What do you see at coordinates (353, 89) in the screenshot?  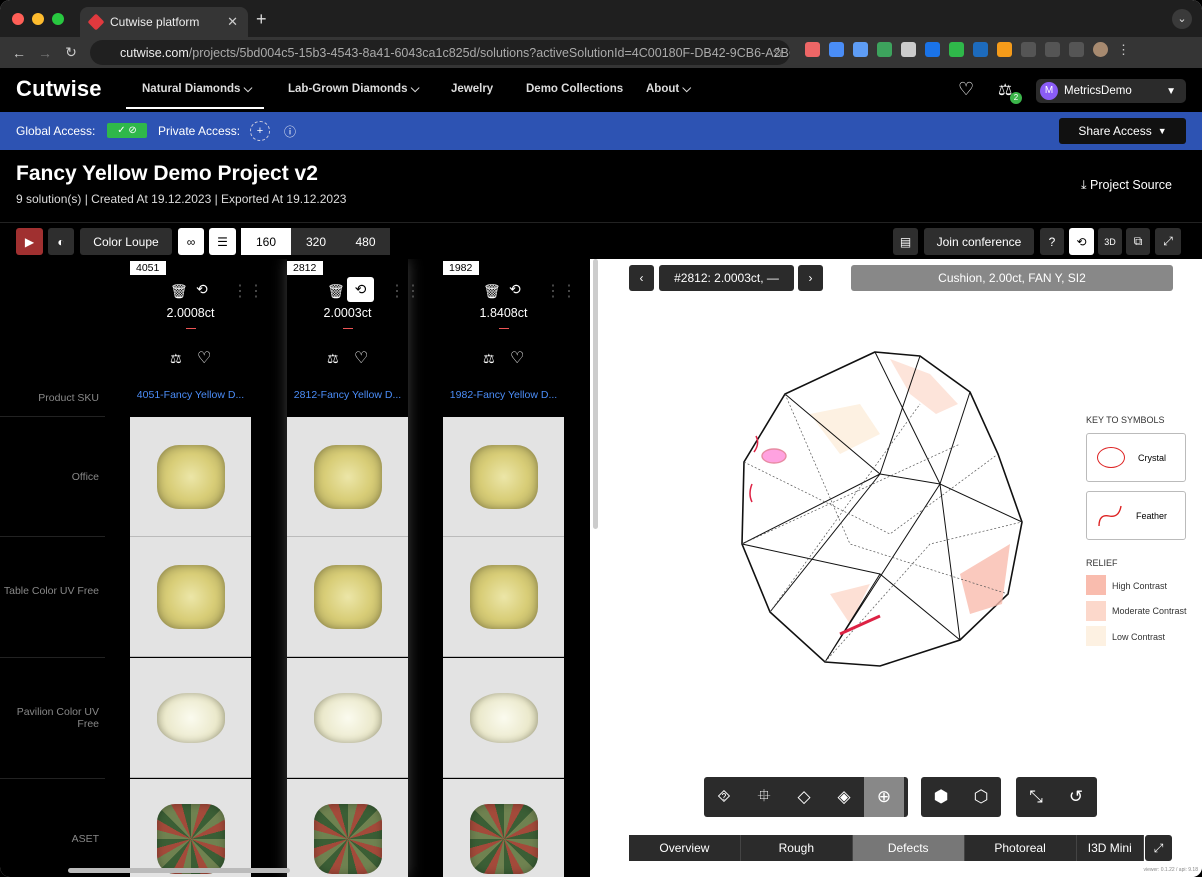 I see `nav-lab-grown-diamonds: Lab-Grown Diamonds ⌵` at bounding box center [353, 89].